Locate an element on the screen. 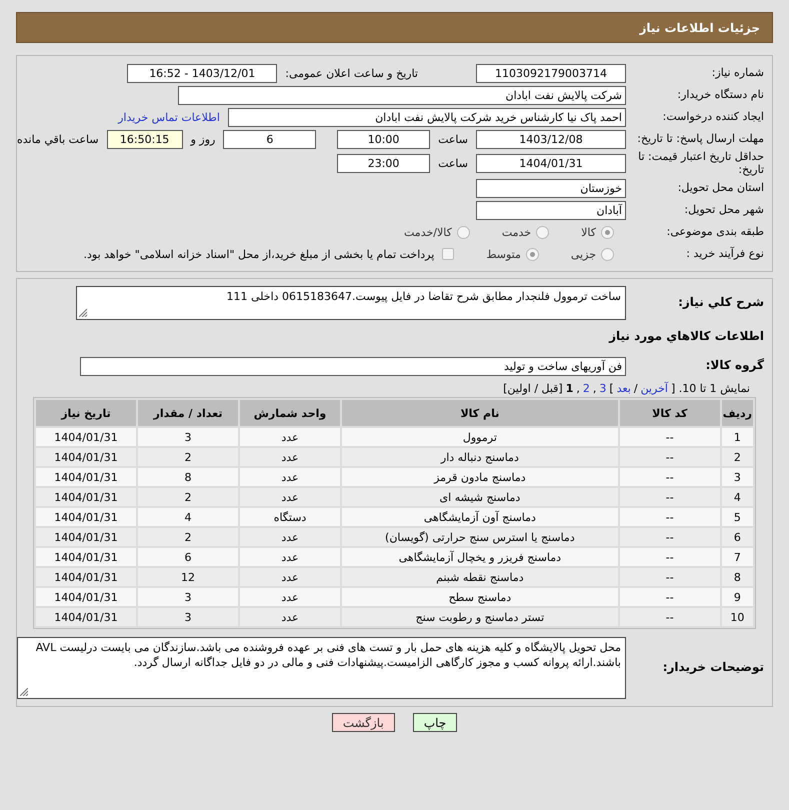 This screenshot has width=789, height=810. table-cell: 4 is located at coordinates (737, 497).